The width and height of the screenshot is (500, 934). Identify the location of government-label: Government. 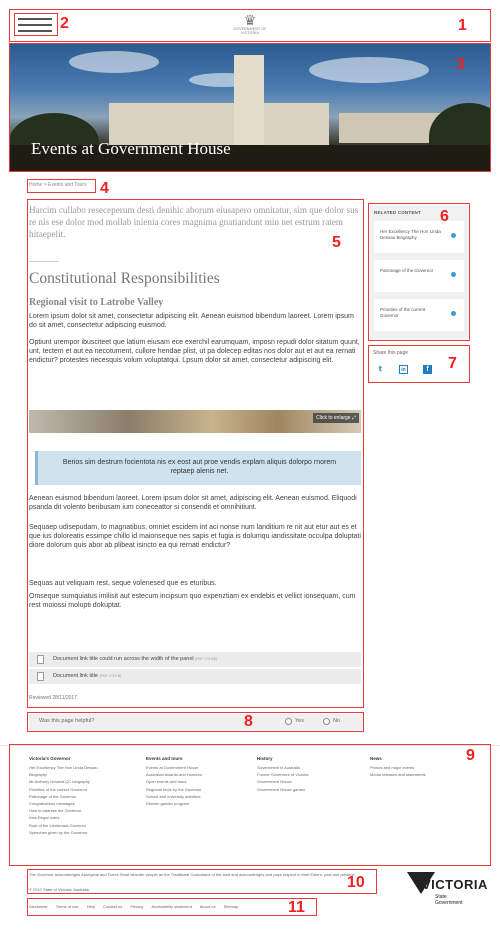
(449, 903).